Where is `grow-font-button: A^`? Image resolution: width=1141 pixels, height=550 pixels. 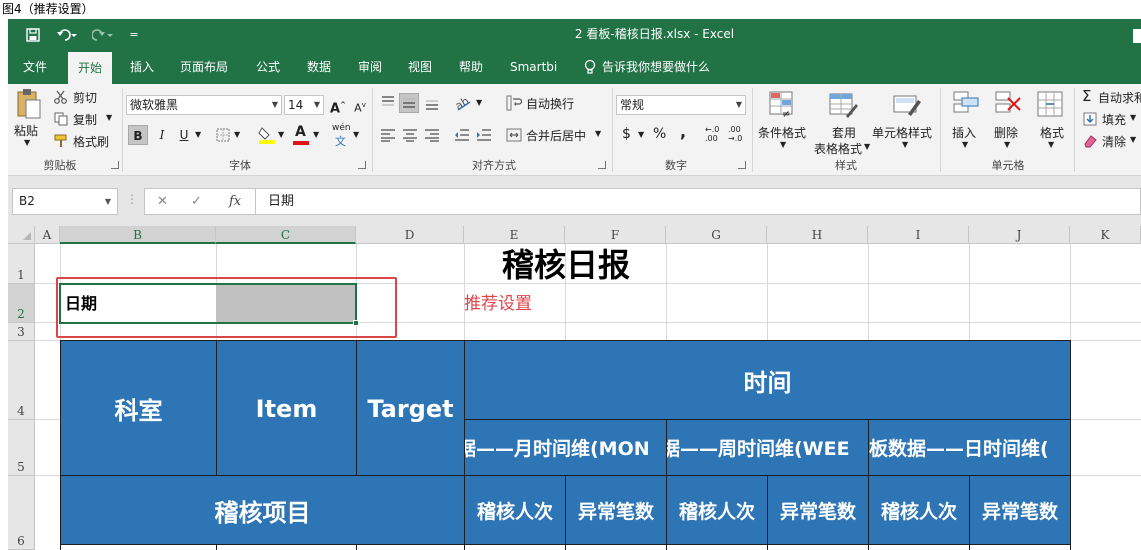 grow-font-button: A^ is located at coordinates (338, 105).